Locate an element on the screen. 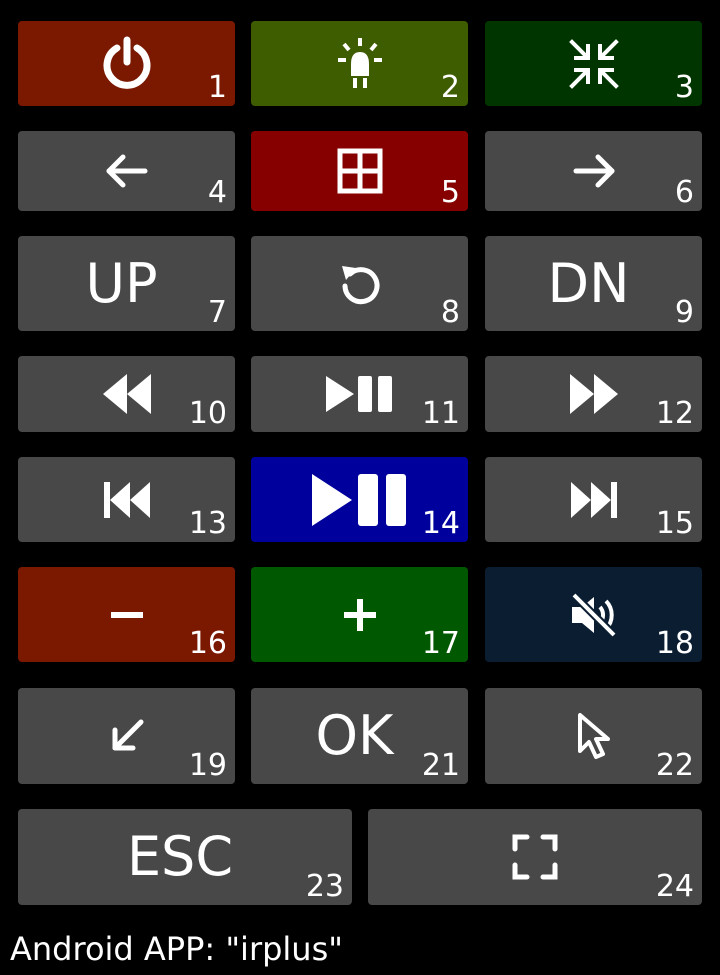  skip-next-button: 15 is located at coordinates (593, 499).